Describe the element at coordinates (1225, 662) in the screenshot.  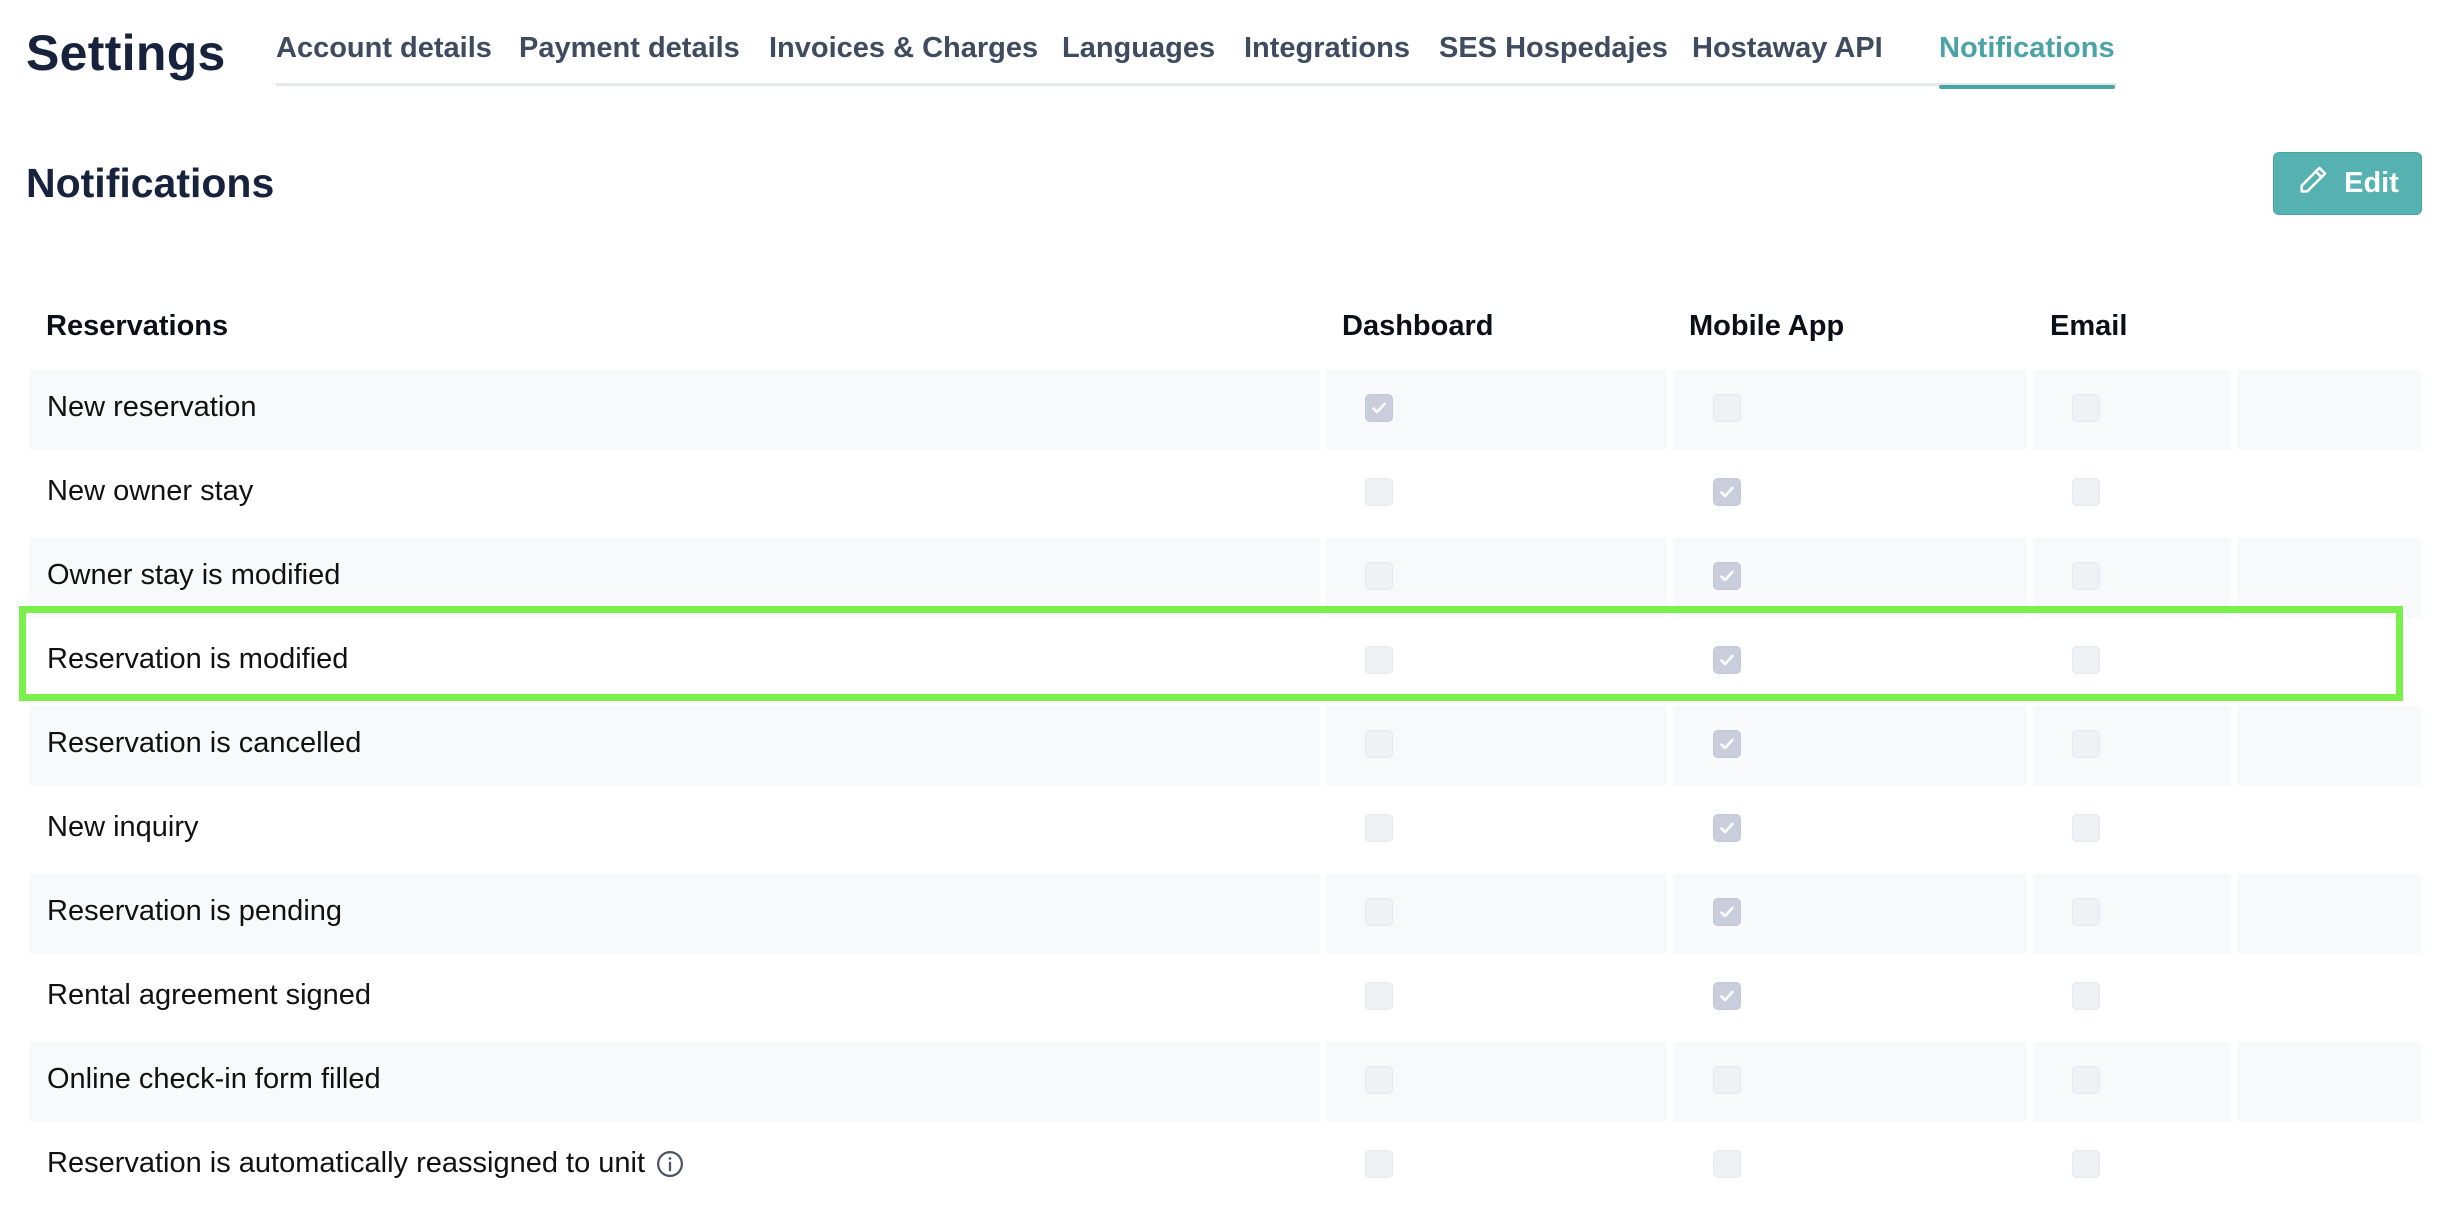
I see `table-row: Reservation is modified` at that location.